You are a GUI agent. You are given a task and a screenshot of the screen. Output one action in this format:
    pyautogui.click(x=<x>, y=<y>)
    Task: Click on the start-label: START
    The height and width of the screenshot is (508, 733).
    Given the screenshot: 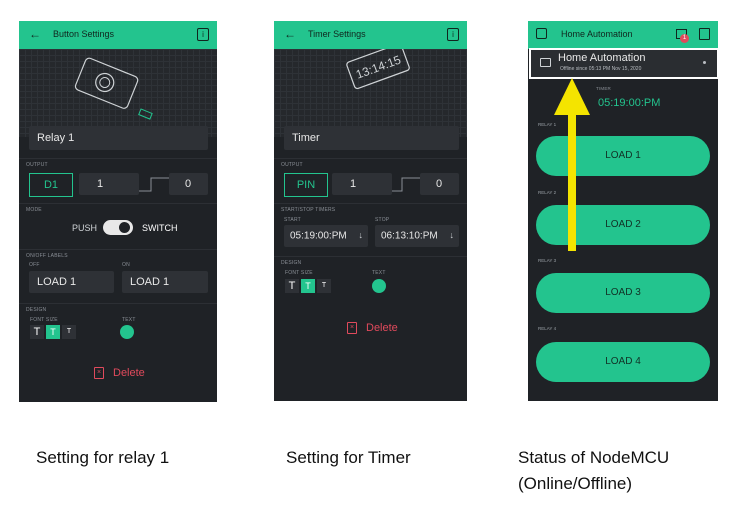 What is the action you would take?
    pyautogui.click(x=292, y=220)
    